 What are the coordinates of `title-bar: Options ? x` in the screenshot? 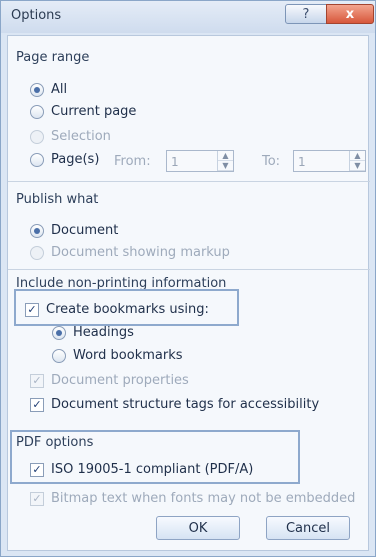 It's located at (188, 17).